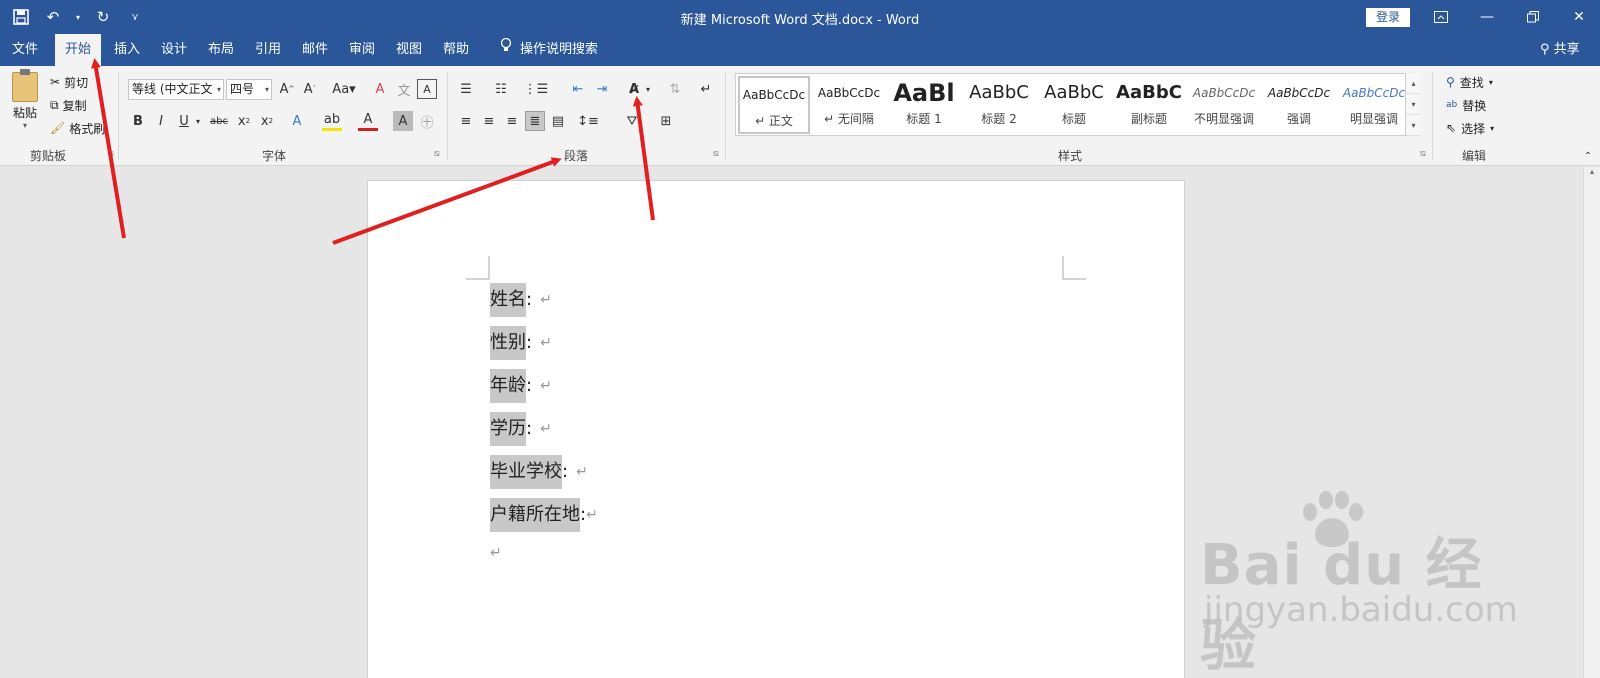 The width and height of the screenshot is (1600, 678). Describe the element at coordinates (174, 50) in the screenshot. I see `tab-design: 设计` at that location.